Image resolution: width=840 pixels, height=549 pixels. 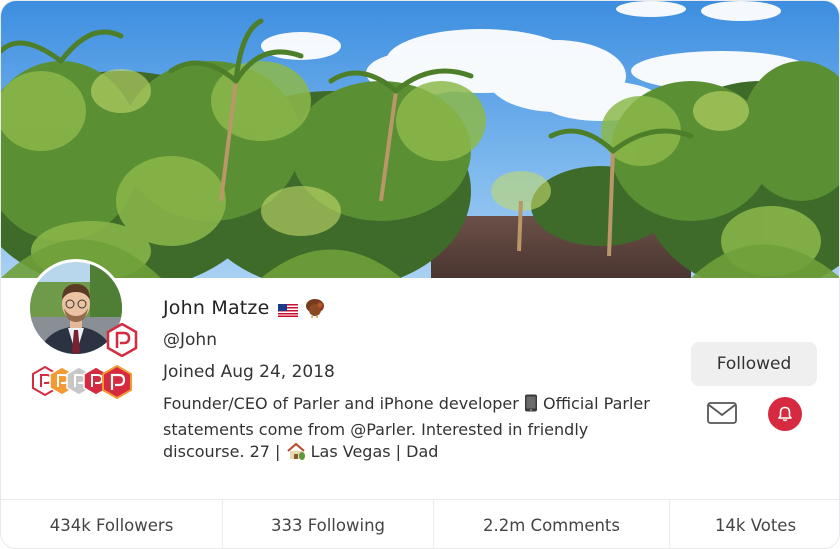 I want to click on votes-stat: 14k Votes, so click(x=754, y=524).